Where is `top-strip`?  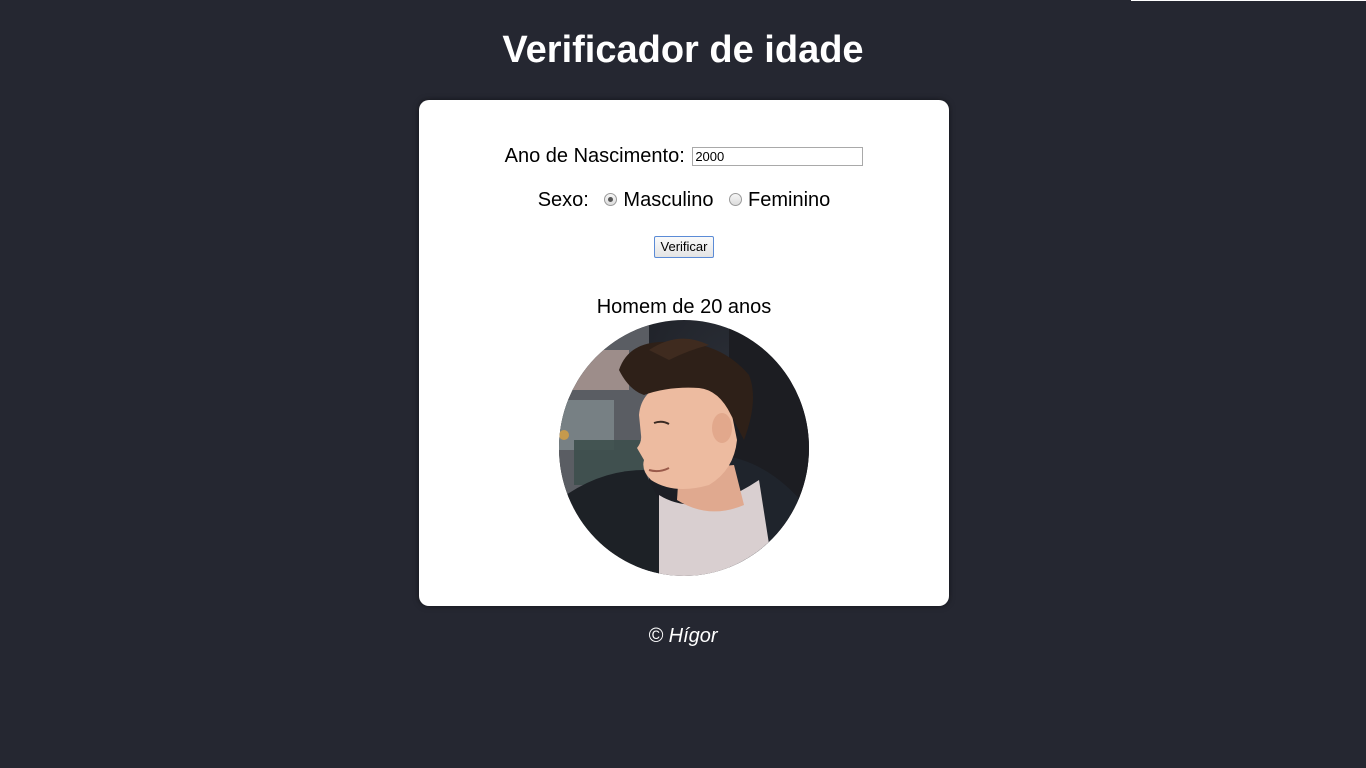
top-strip is located at coordinates (1248, 0).